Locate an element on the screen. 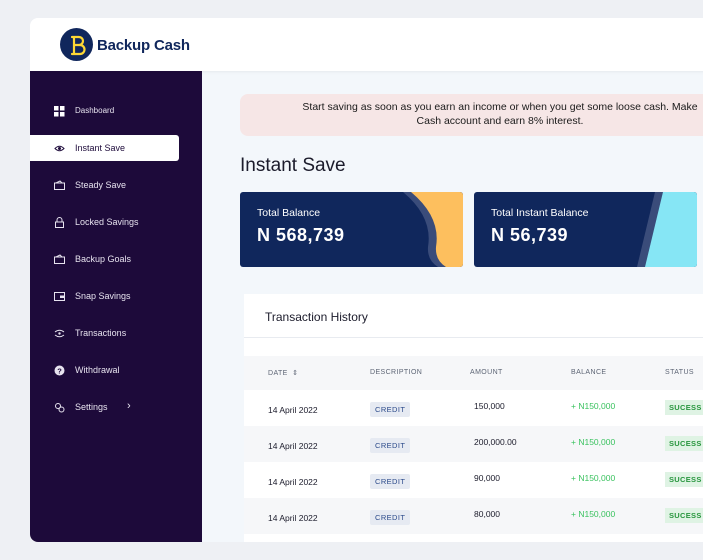 Image resolution: width=703 pixels, height=560 pixels. banner-line-2: Cash account and earn 8% interest. is located at coordinates (500, 121).